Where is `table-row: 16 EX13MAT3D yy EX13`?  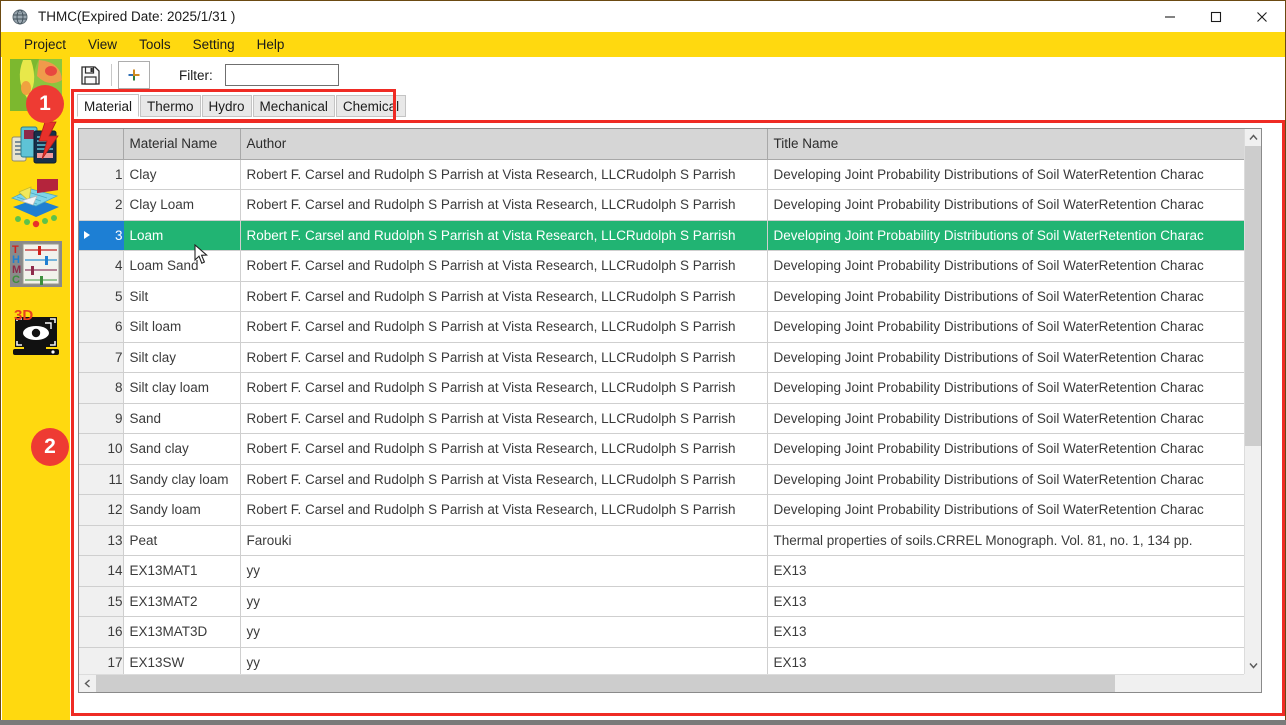
table-row: 16 EX13MAT3D yy EX13 is located at coordinates (669, 632).